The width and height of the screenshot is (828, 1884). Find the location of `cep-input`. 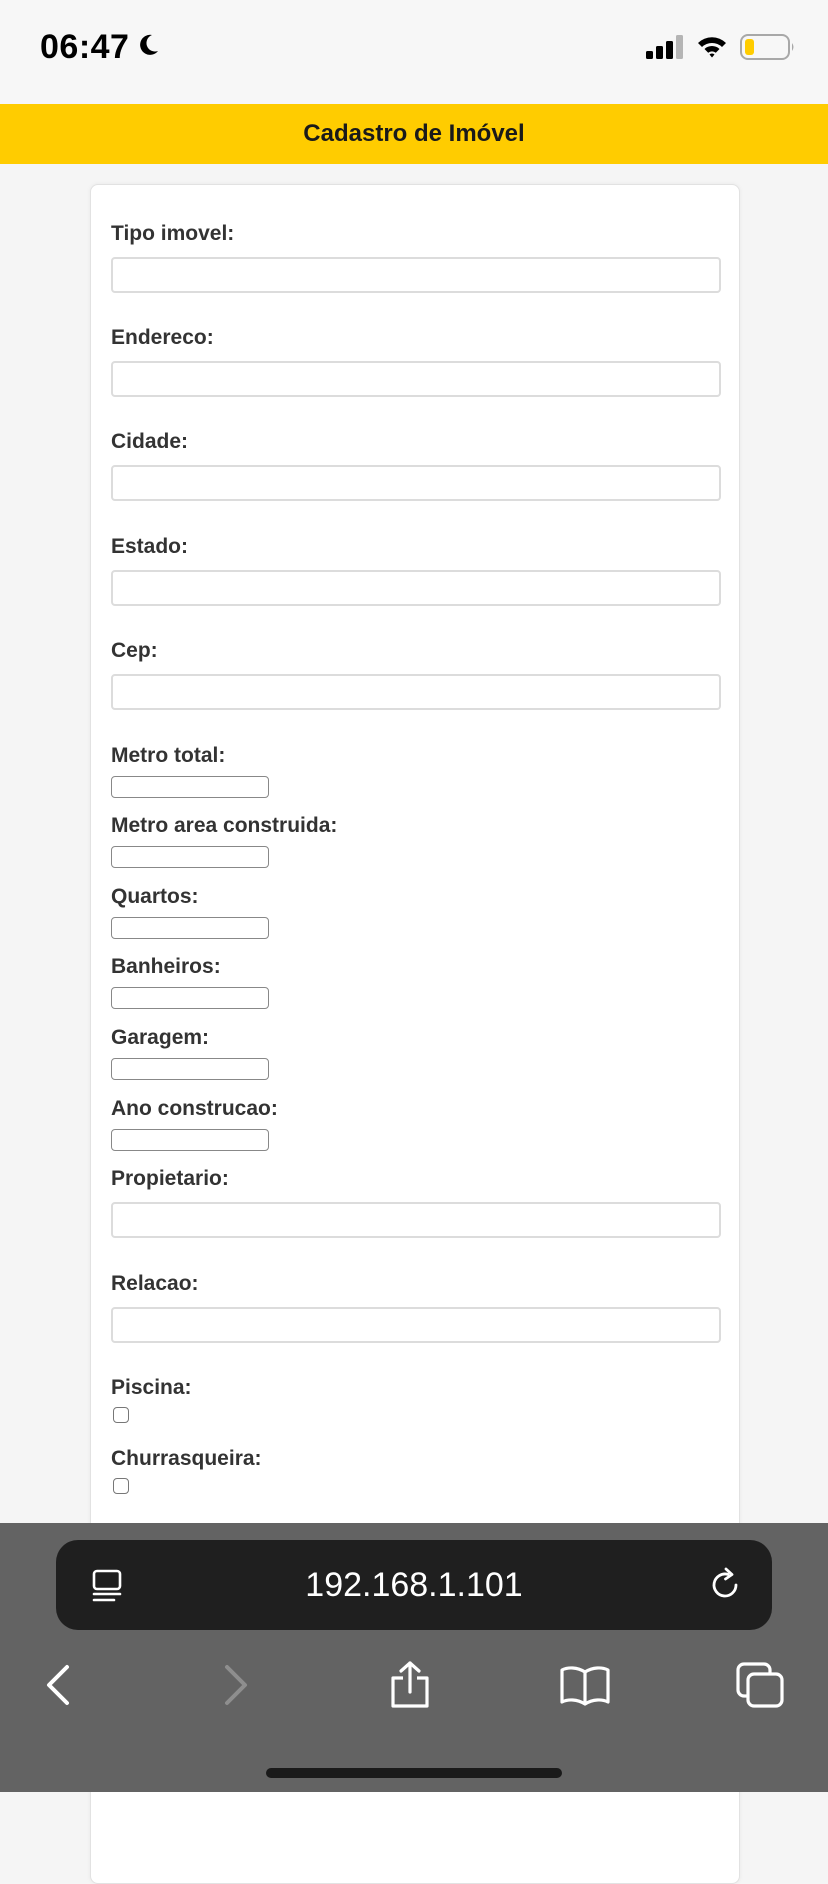

cep-input is located at coordinates (416, 692).